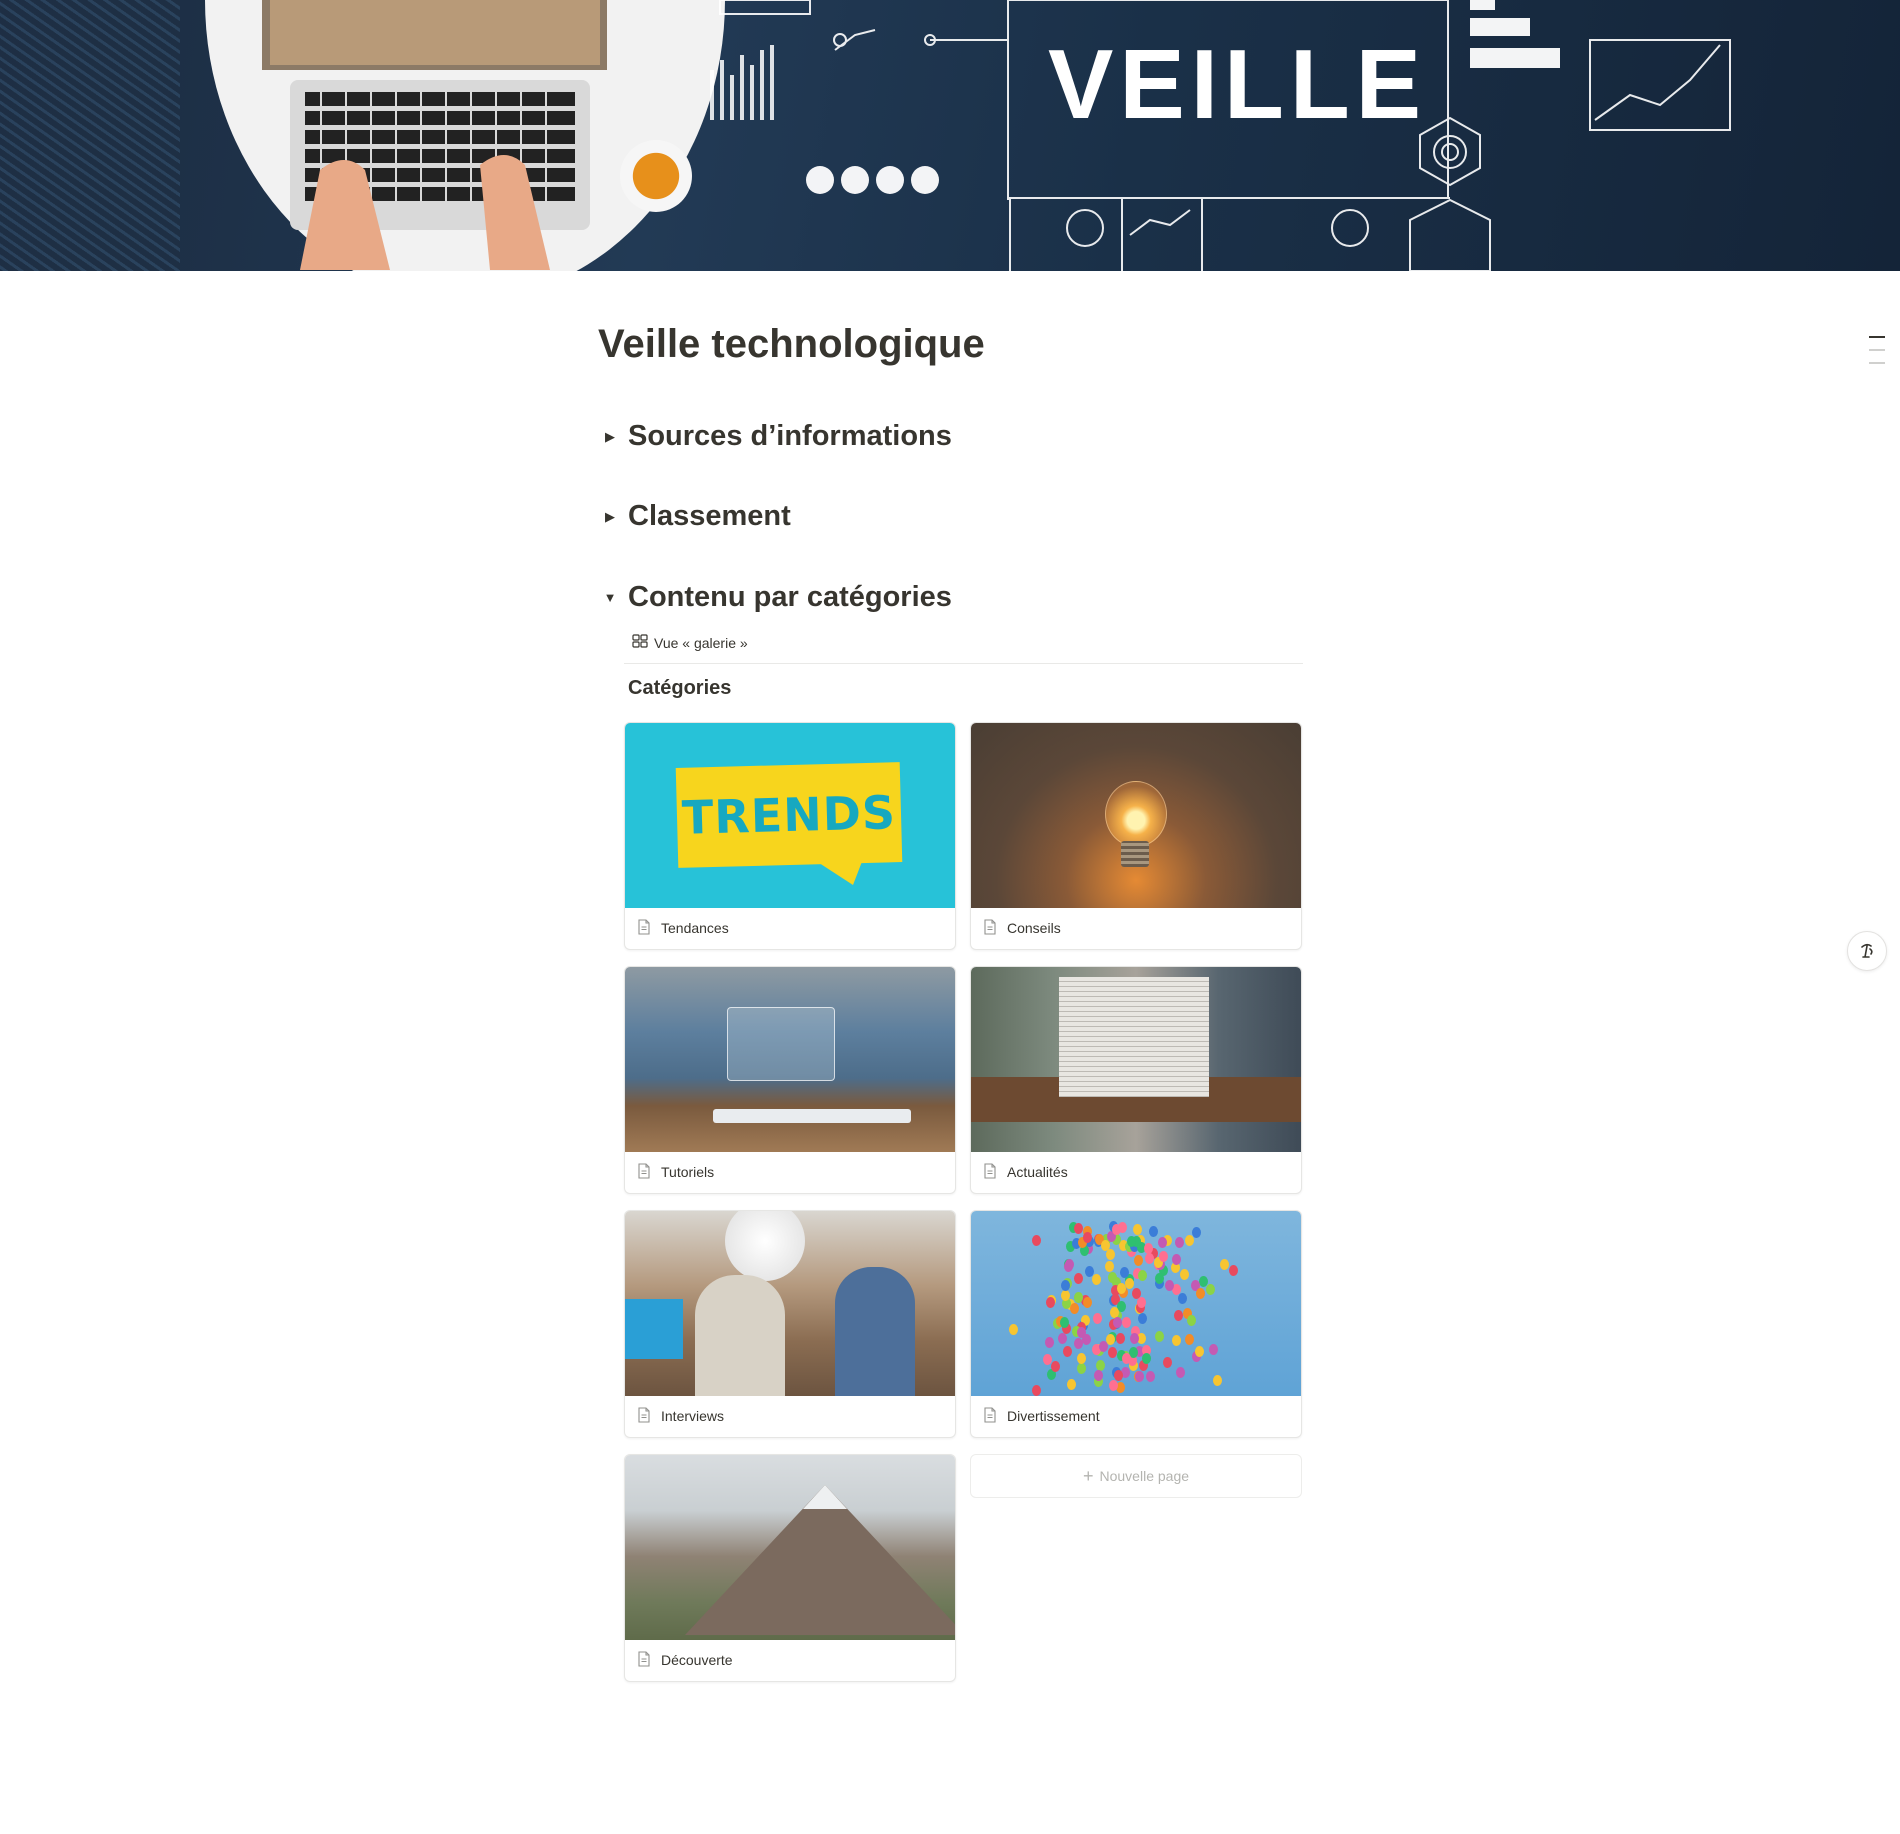  I want to click on toggle-heading-label: Sources d’informations, so click(790, 436).